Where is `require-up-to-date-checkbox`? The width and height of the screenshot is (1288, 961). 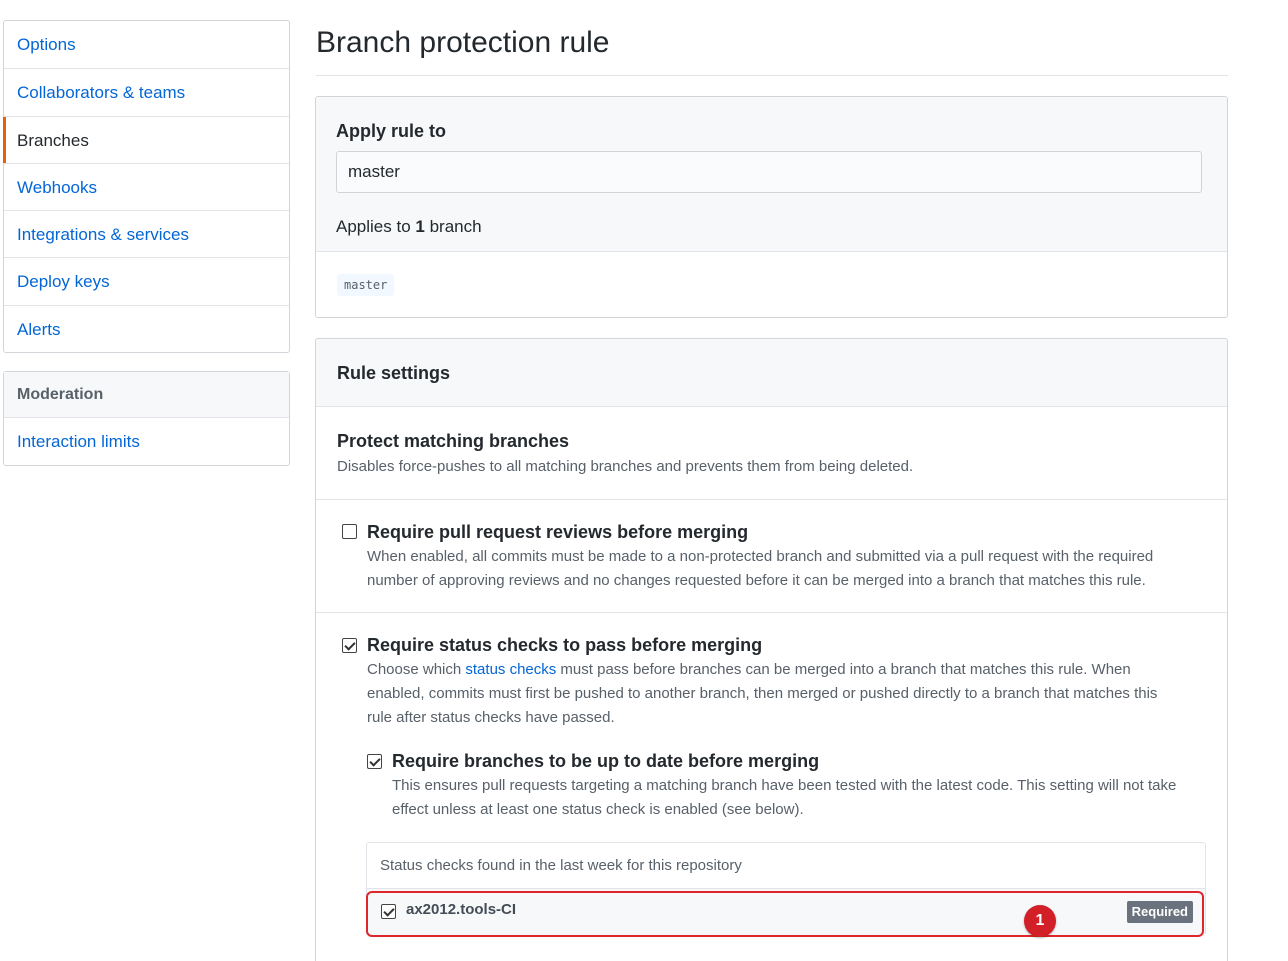 require-up-to-date-checkbox is located at coordinates (374, 761).